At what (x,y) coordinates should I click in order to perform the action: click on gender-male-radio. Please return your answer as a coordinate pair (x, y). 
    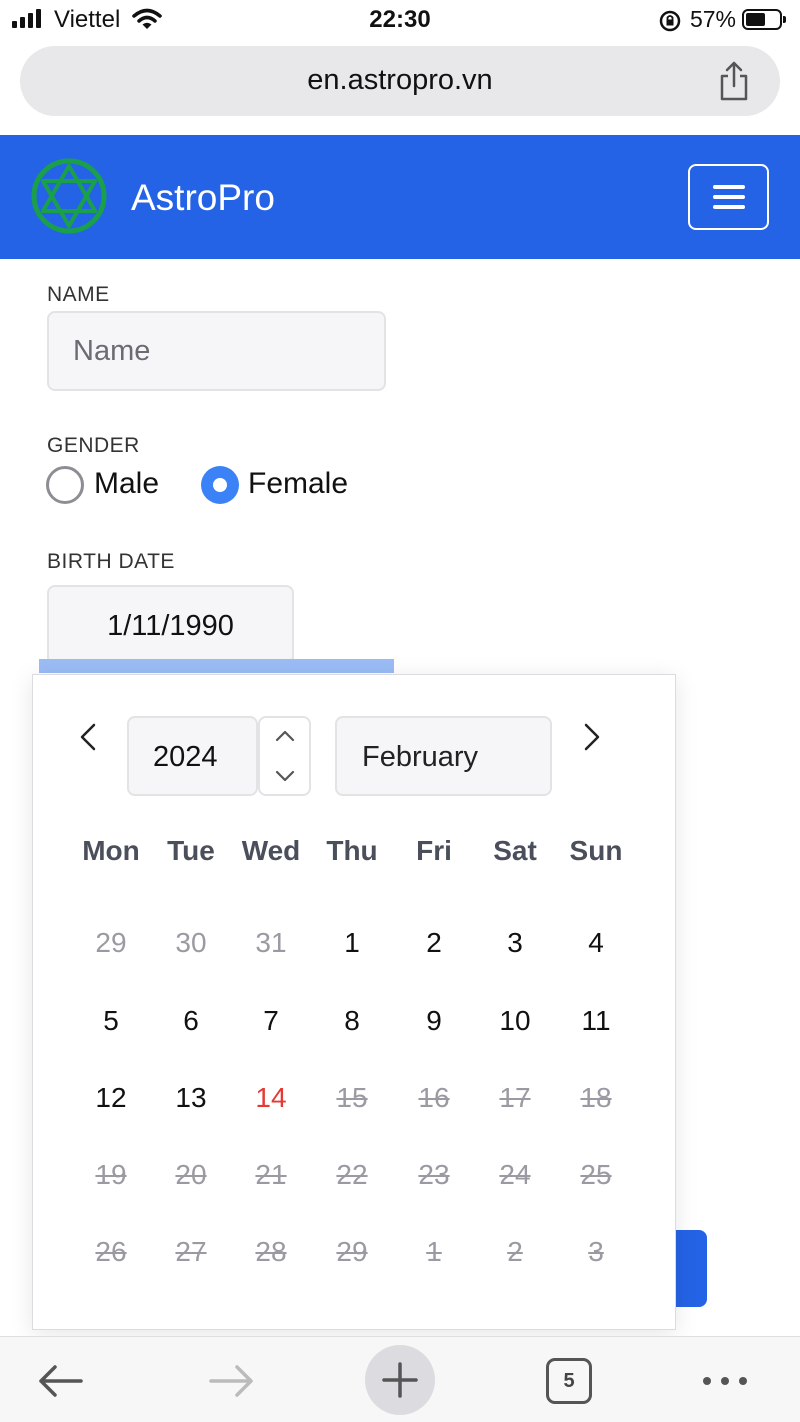
    Looking at the image, I should click on (65, 485).